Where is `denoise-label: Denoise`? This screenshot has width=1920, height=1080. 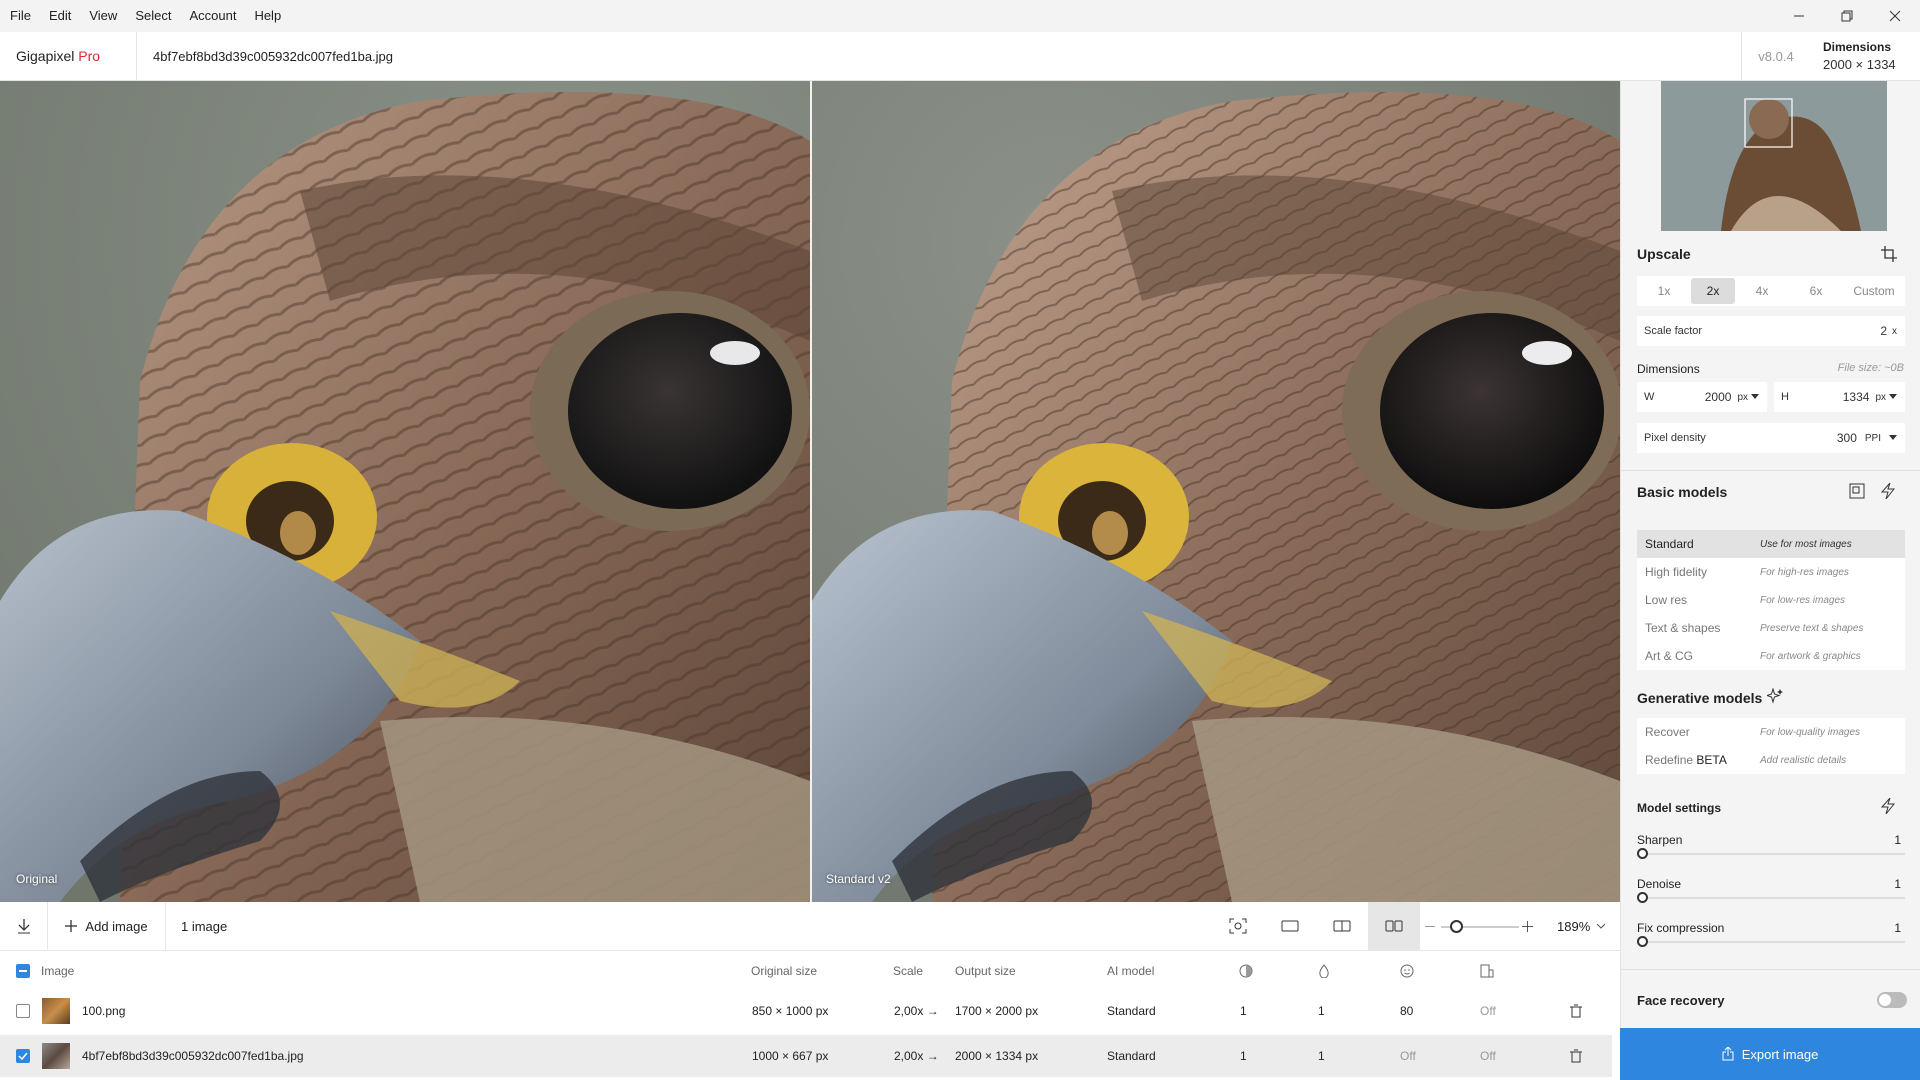 denoise-label: Denoise is located at coordinates (1659, 884).